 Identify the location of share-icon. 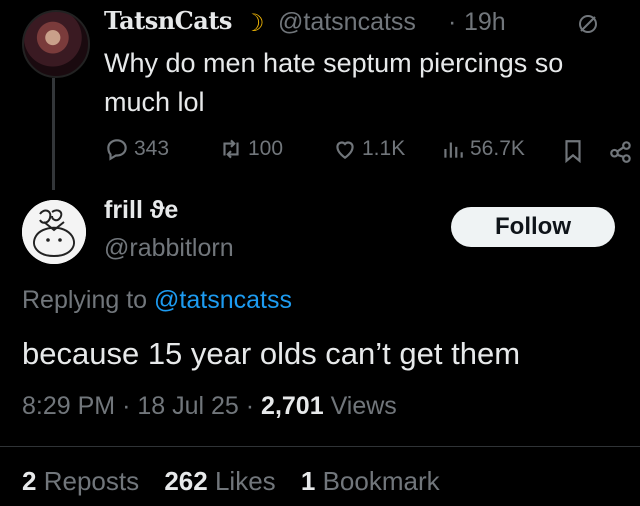
(620, 152).